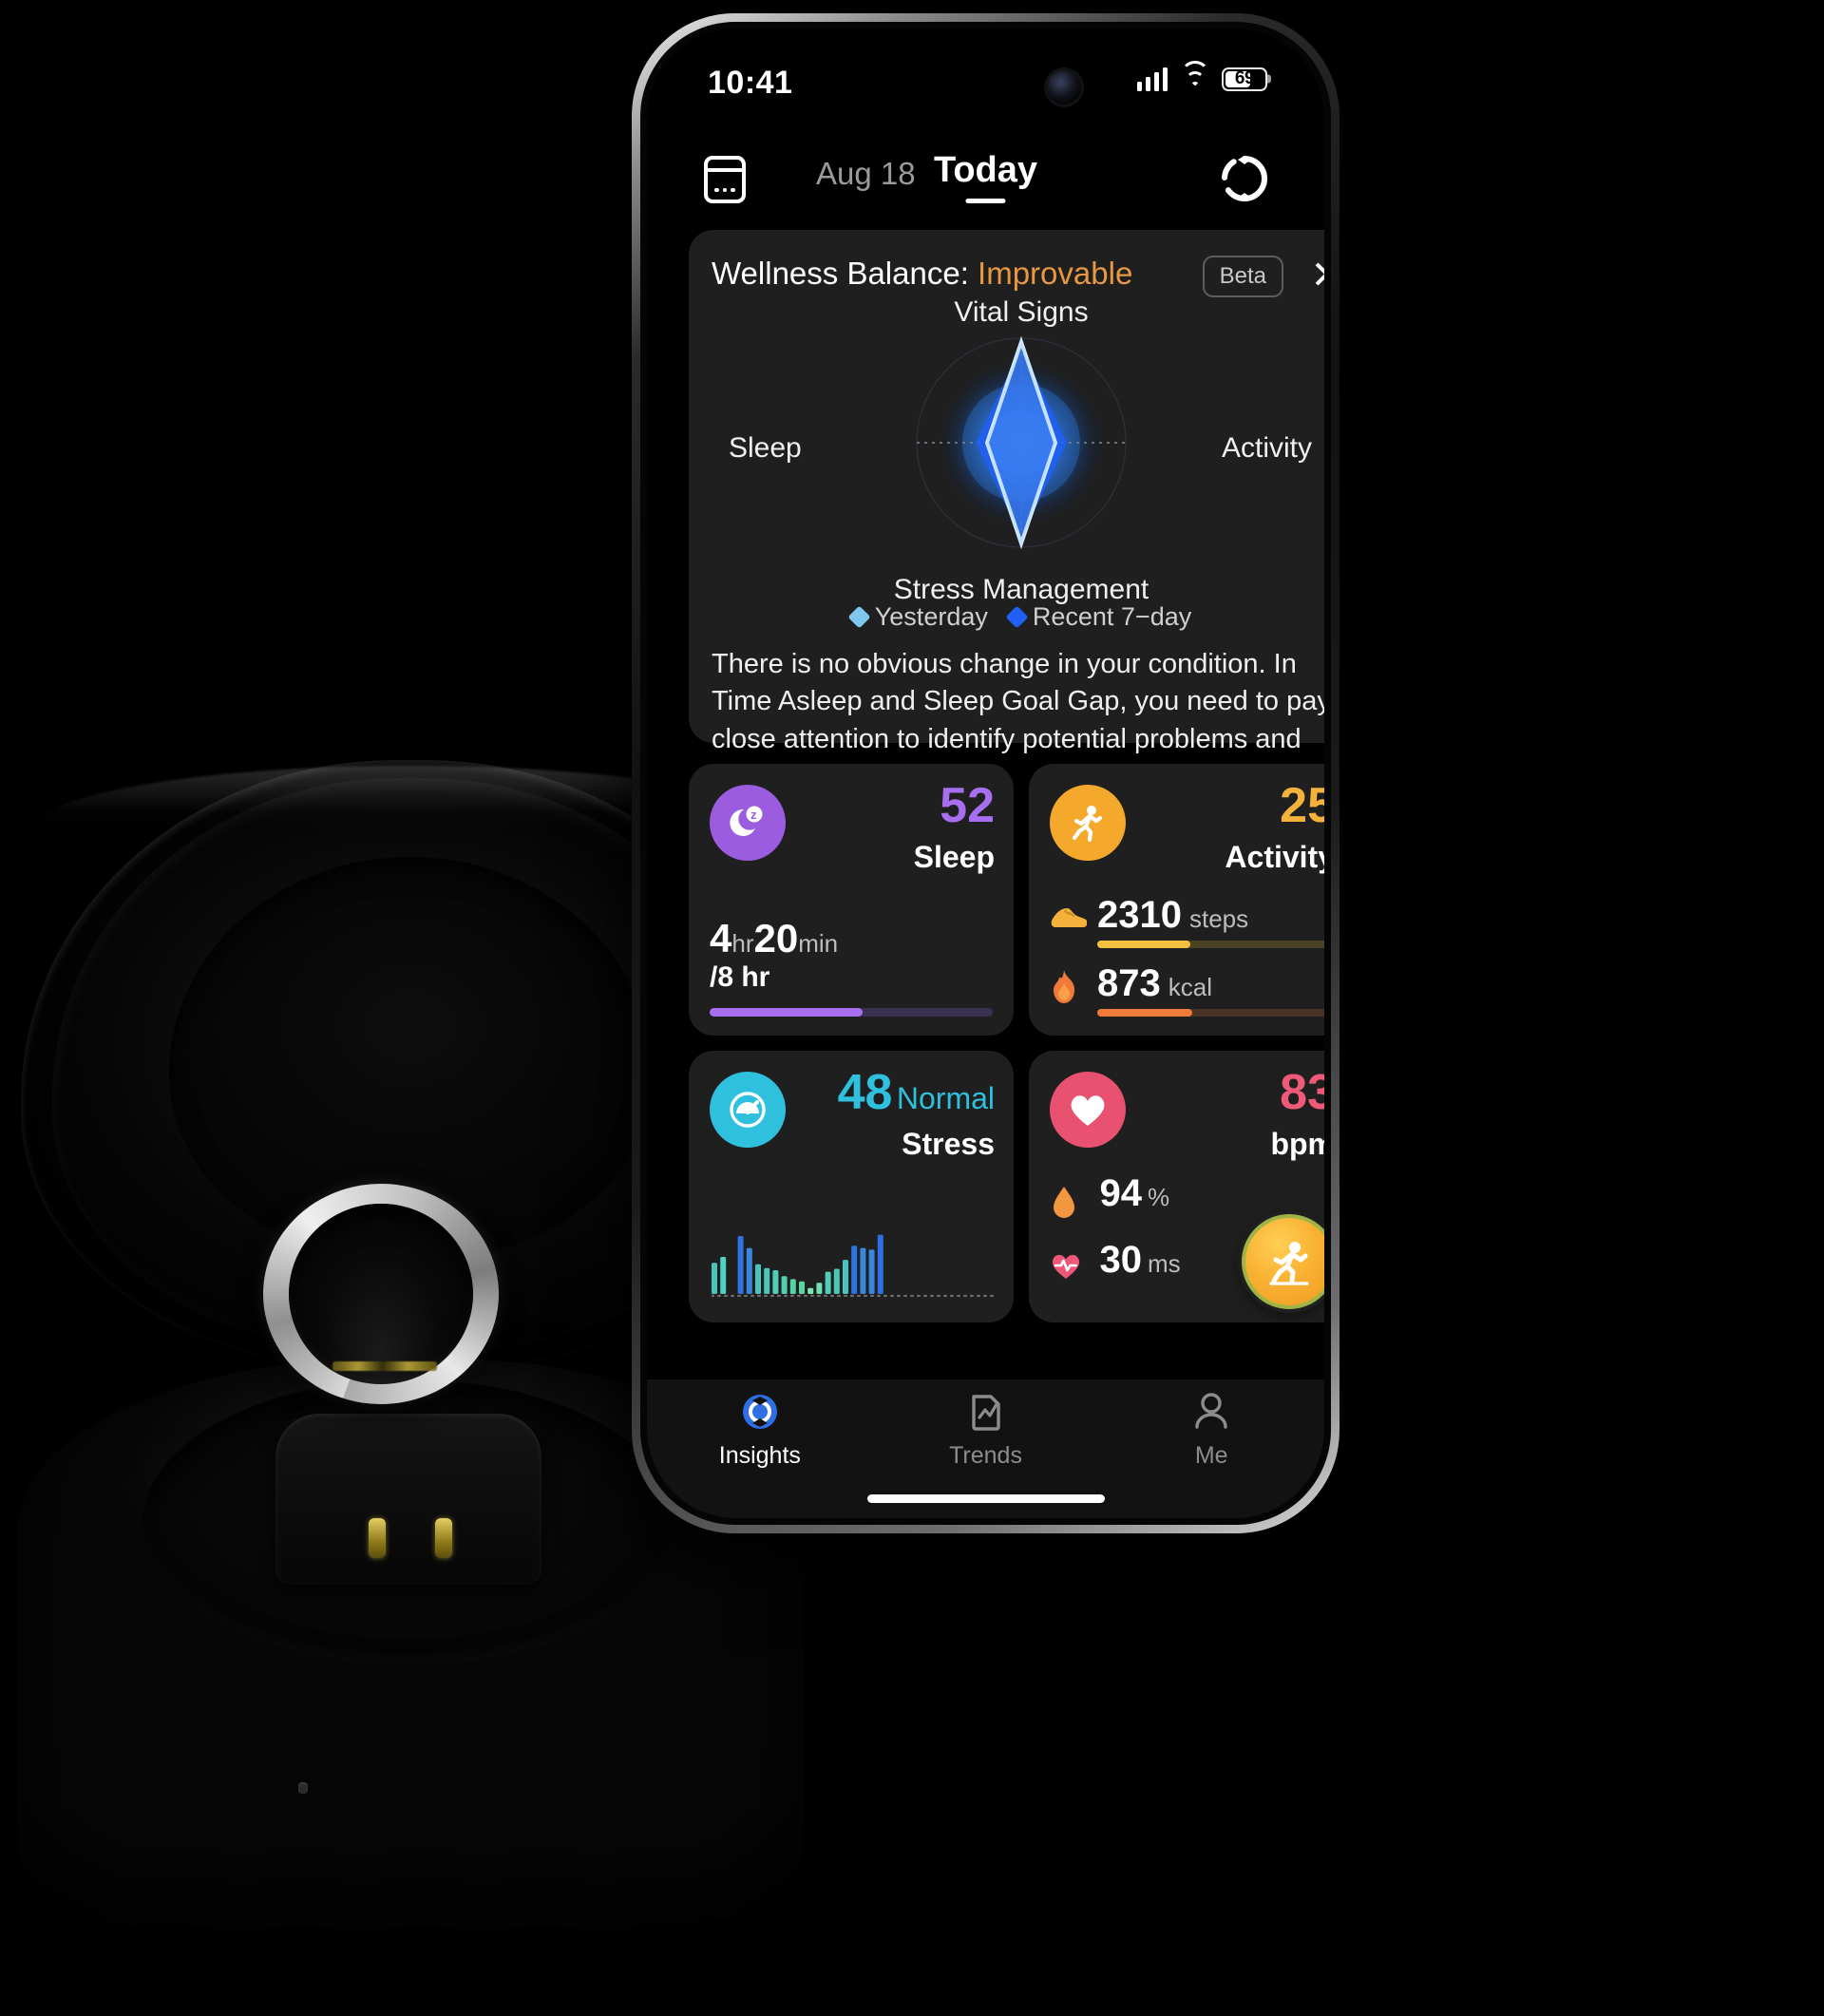 The width and height of the screenshot is (1824, 2016). I want to click on sleep-hours-unit: hr, so click(743, 943).